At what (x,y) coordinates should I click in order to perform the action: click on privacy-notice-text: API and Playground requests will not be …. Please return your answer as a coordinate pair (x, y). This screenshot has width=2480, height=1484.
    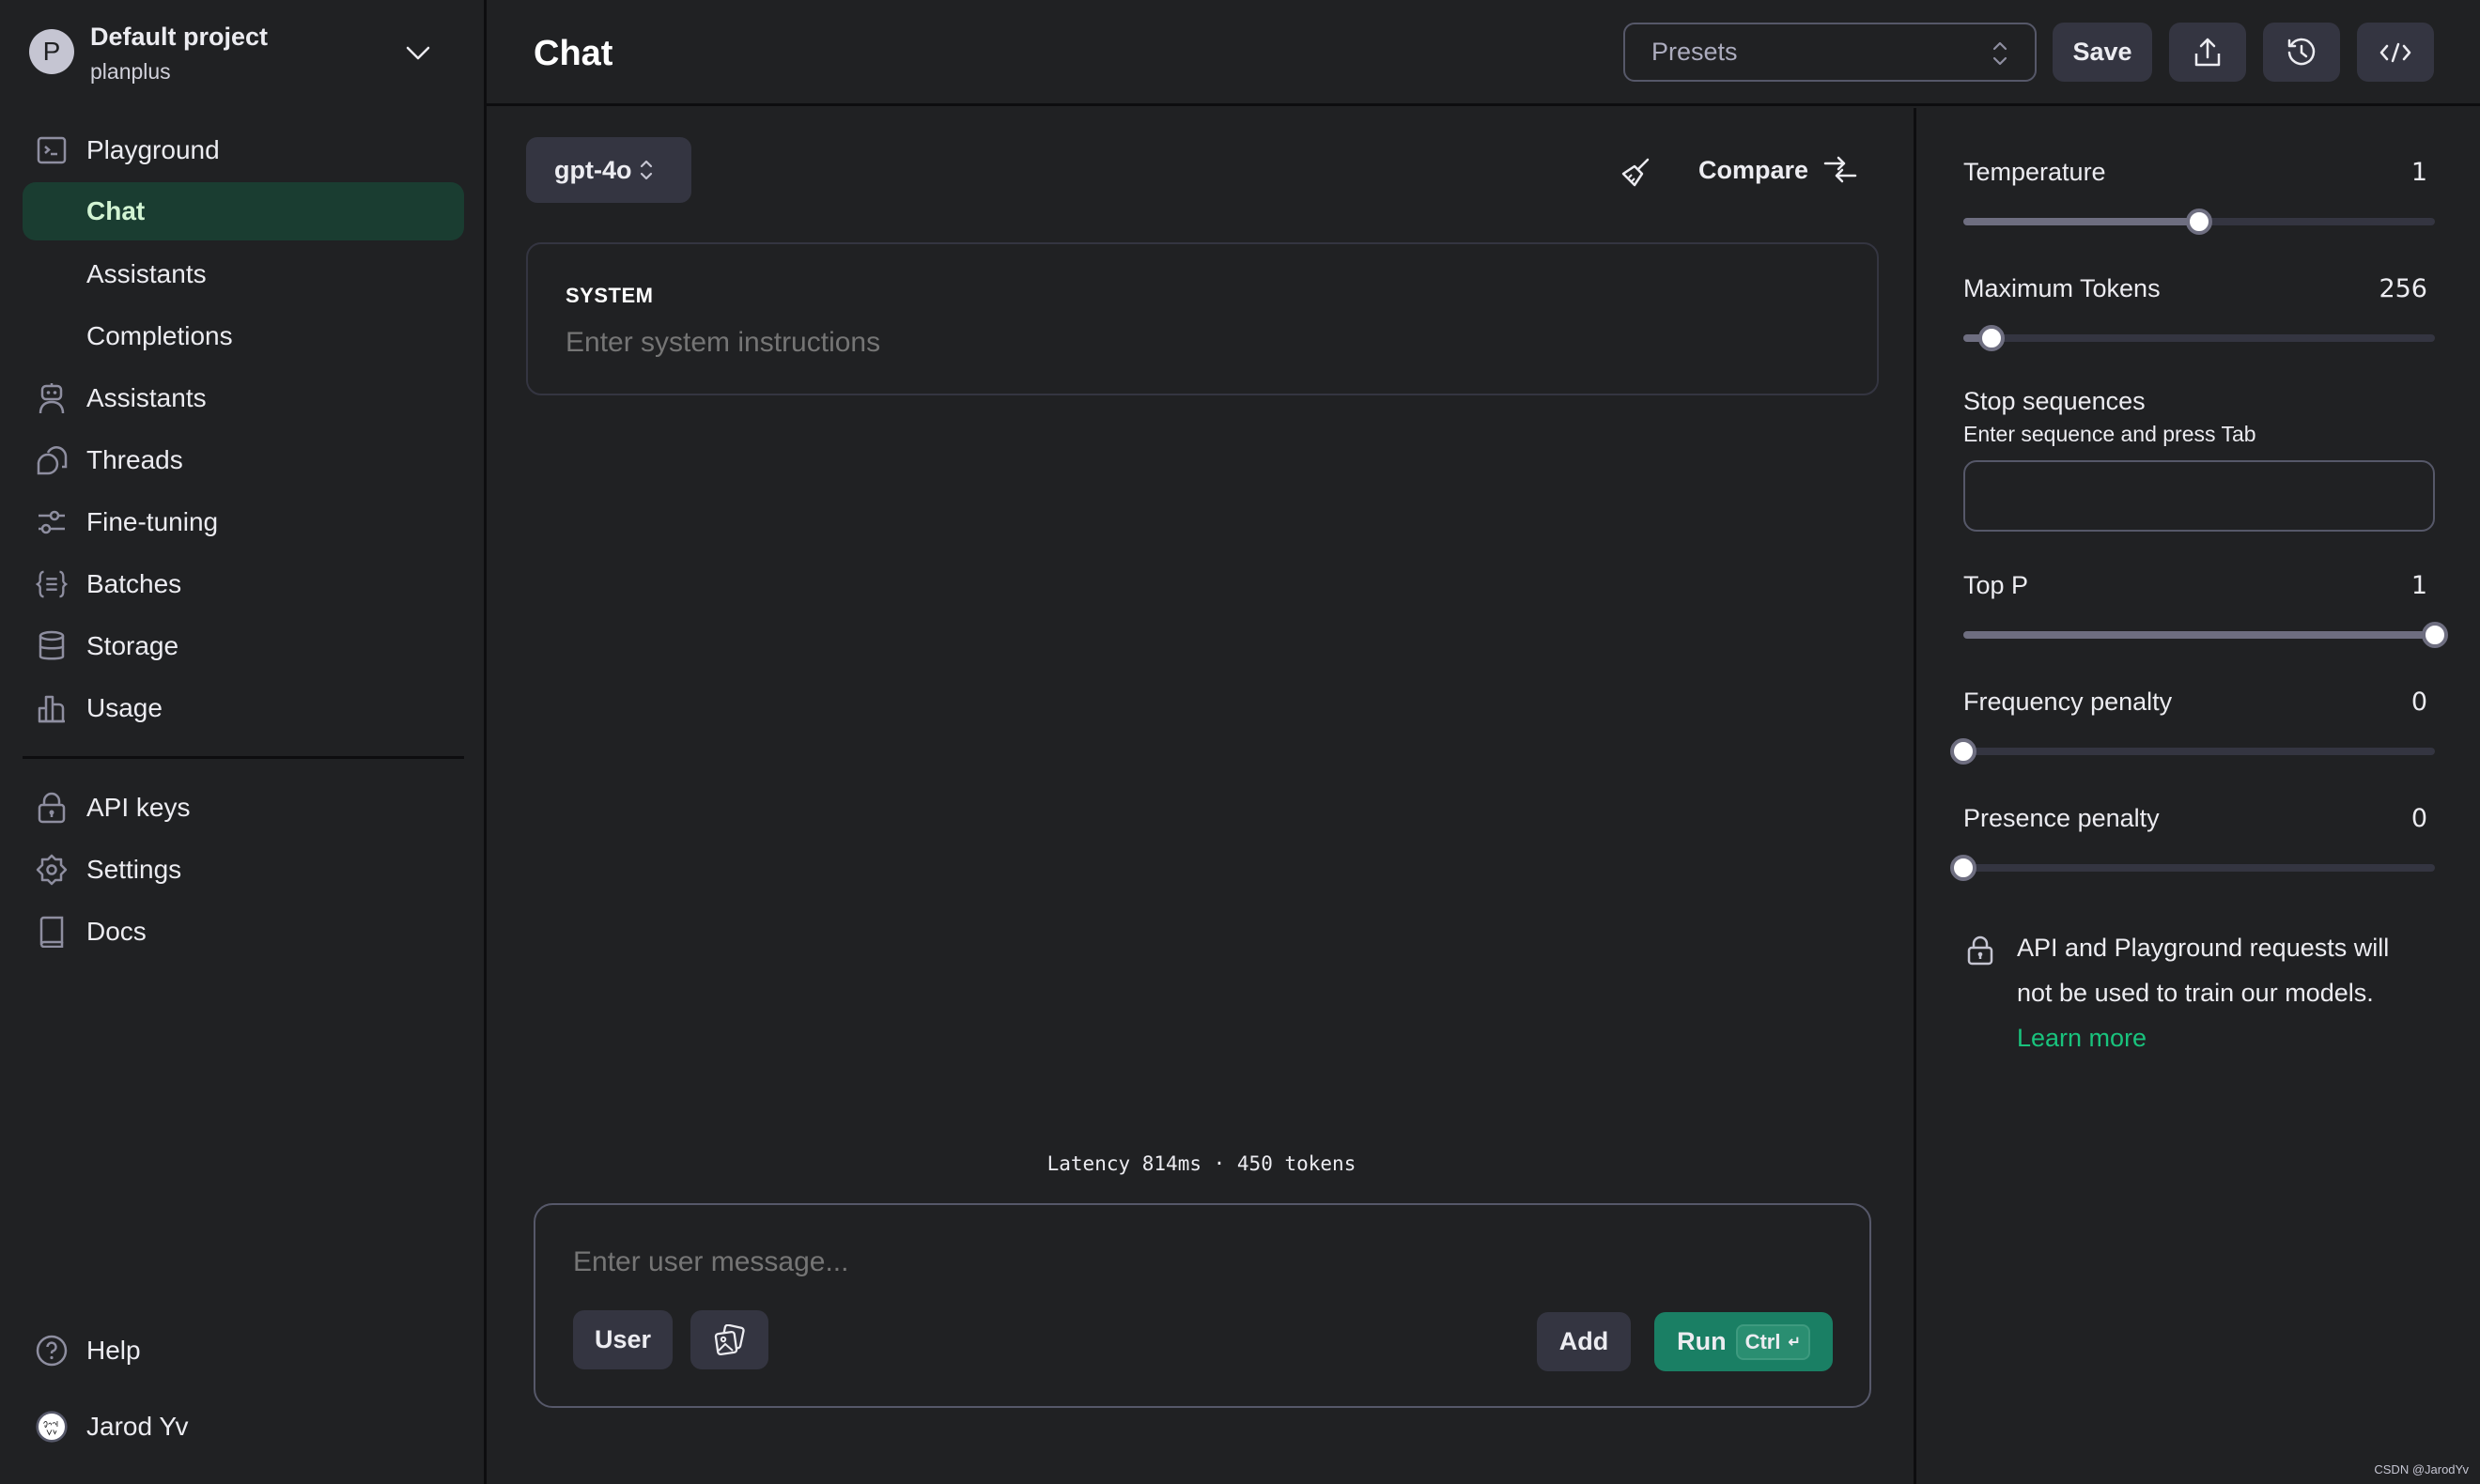
    Looking at the image, I should click on (2203, 970).